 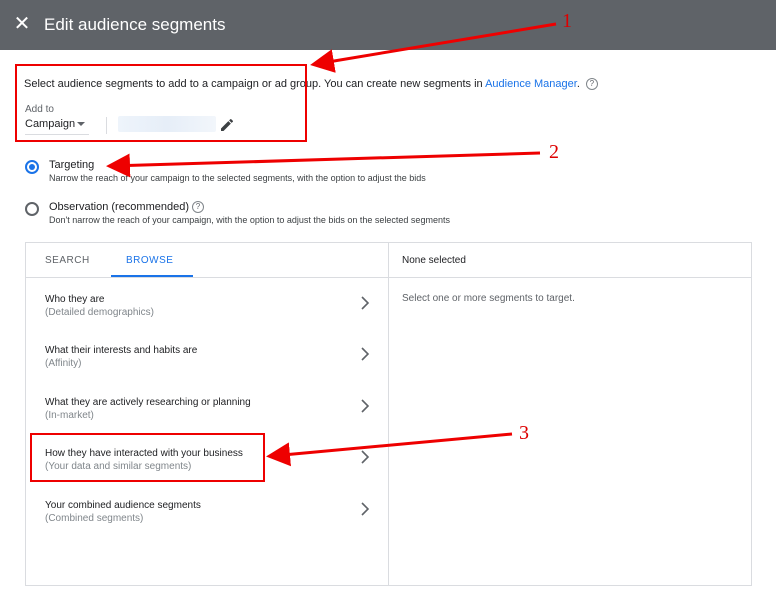 What do you see at coordinates (567, 21) in the screenshot?
I see `annotation-number-1: 1` at bounding box center [567, 21].